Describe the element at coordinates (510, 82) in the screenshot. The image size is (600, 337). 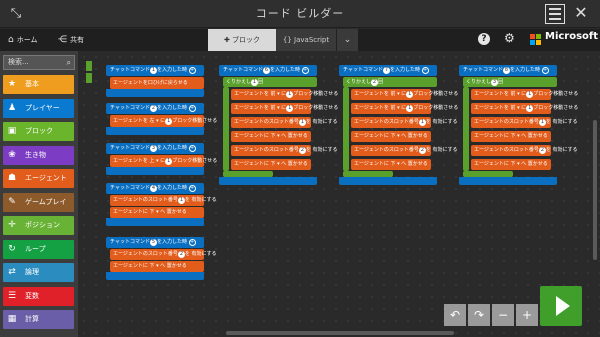
I see `repeat-block: くりかえし 3 回` at that location.